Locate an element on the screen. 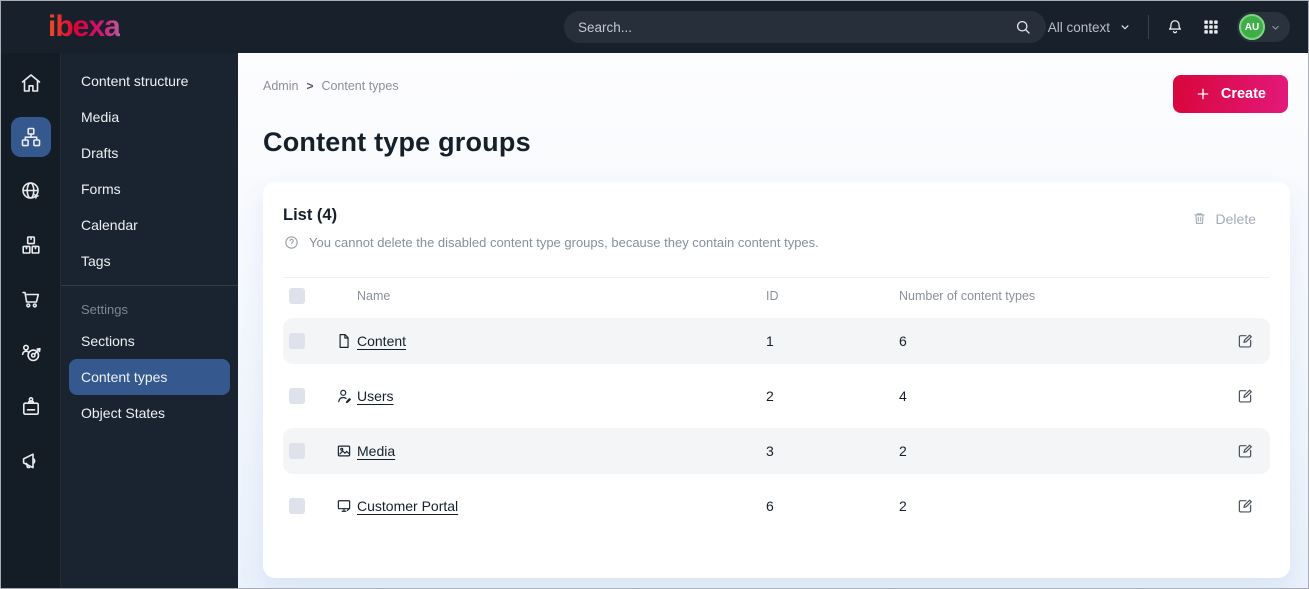  megaphone-icon is located at coordinates (31, 461).